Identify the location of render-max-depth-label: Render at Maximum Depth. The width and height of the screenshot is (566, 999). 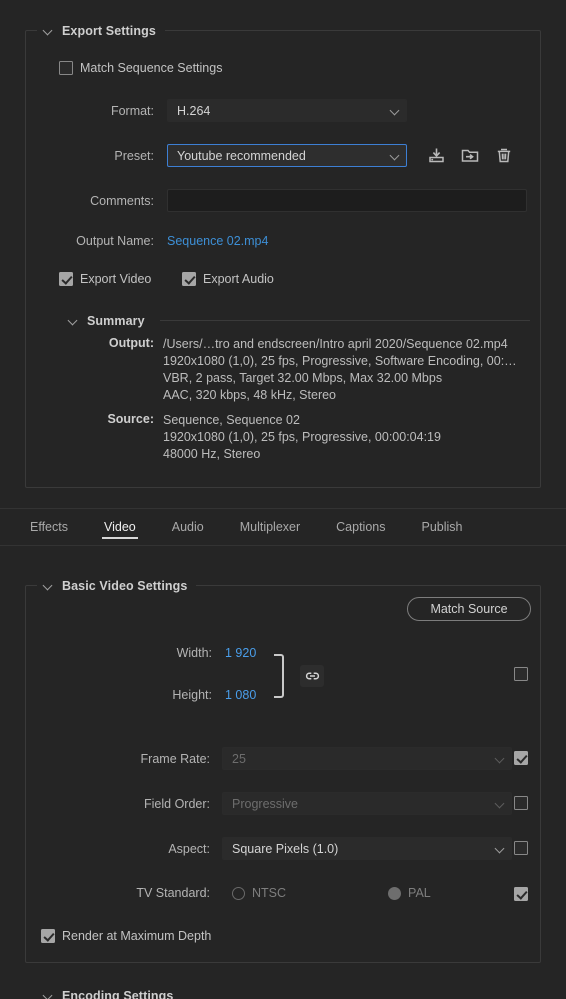
(137, 936).